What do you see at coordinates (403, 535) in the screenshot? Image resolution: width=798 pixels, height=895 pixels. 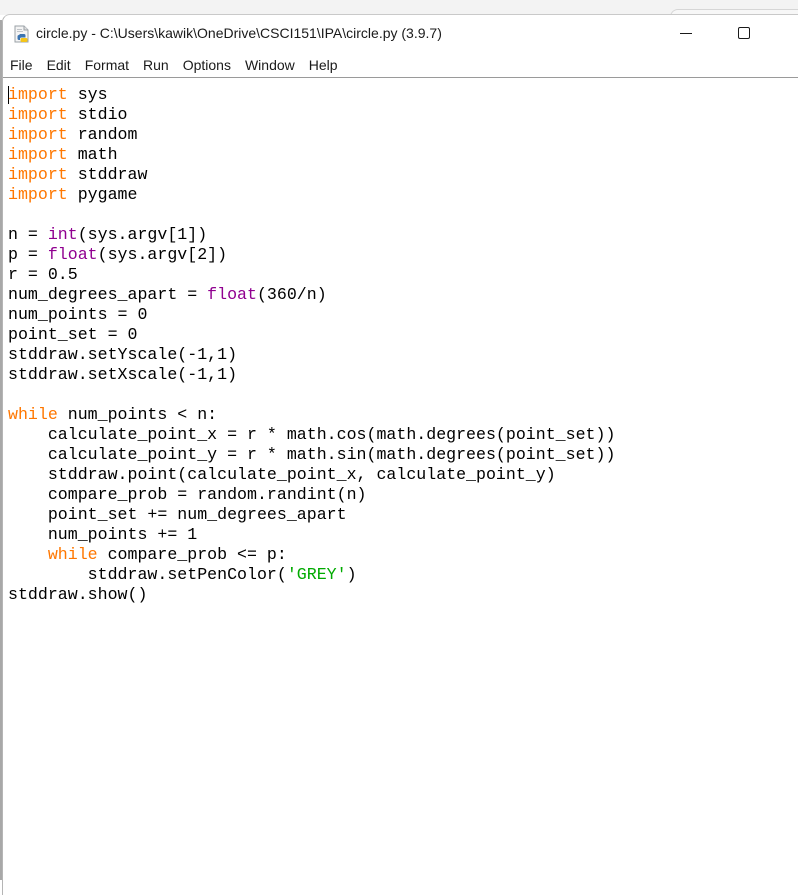 I see `code-line: num_points += 1` at bounding box center [403, 535].